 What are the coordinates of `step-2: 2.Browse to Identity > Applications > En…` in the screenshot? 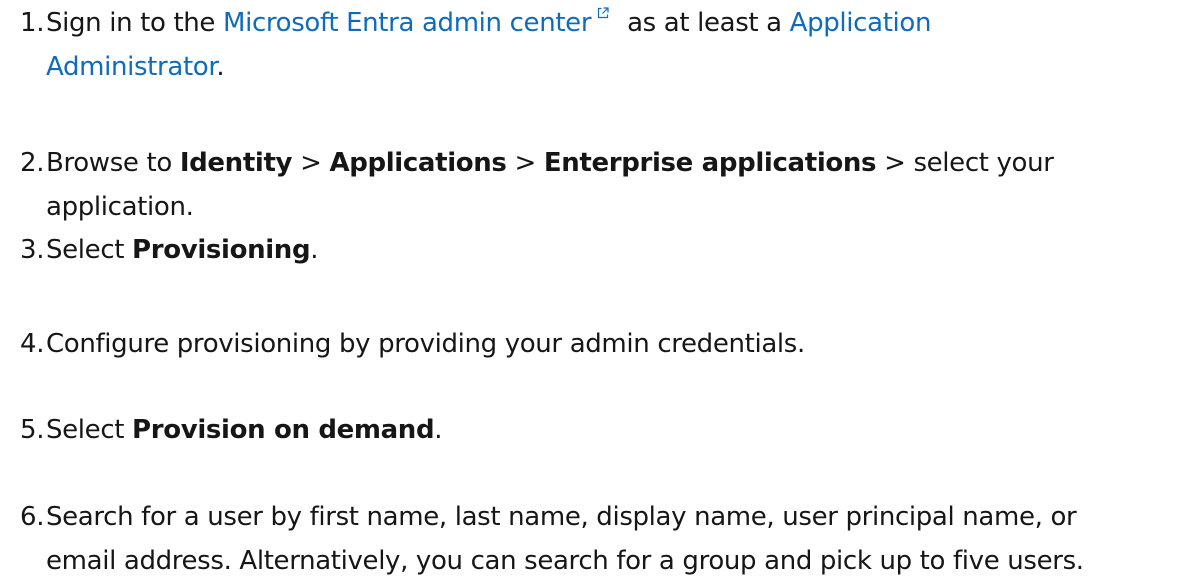 It's located at (600, 185).